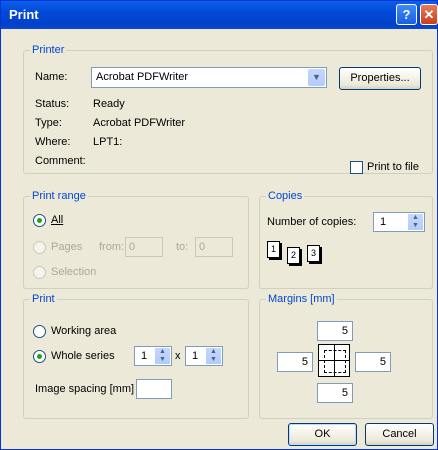 Image resolution: width=438 pixels, height=450 pixels. I want to click on all-radio, so click(39, 220).